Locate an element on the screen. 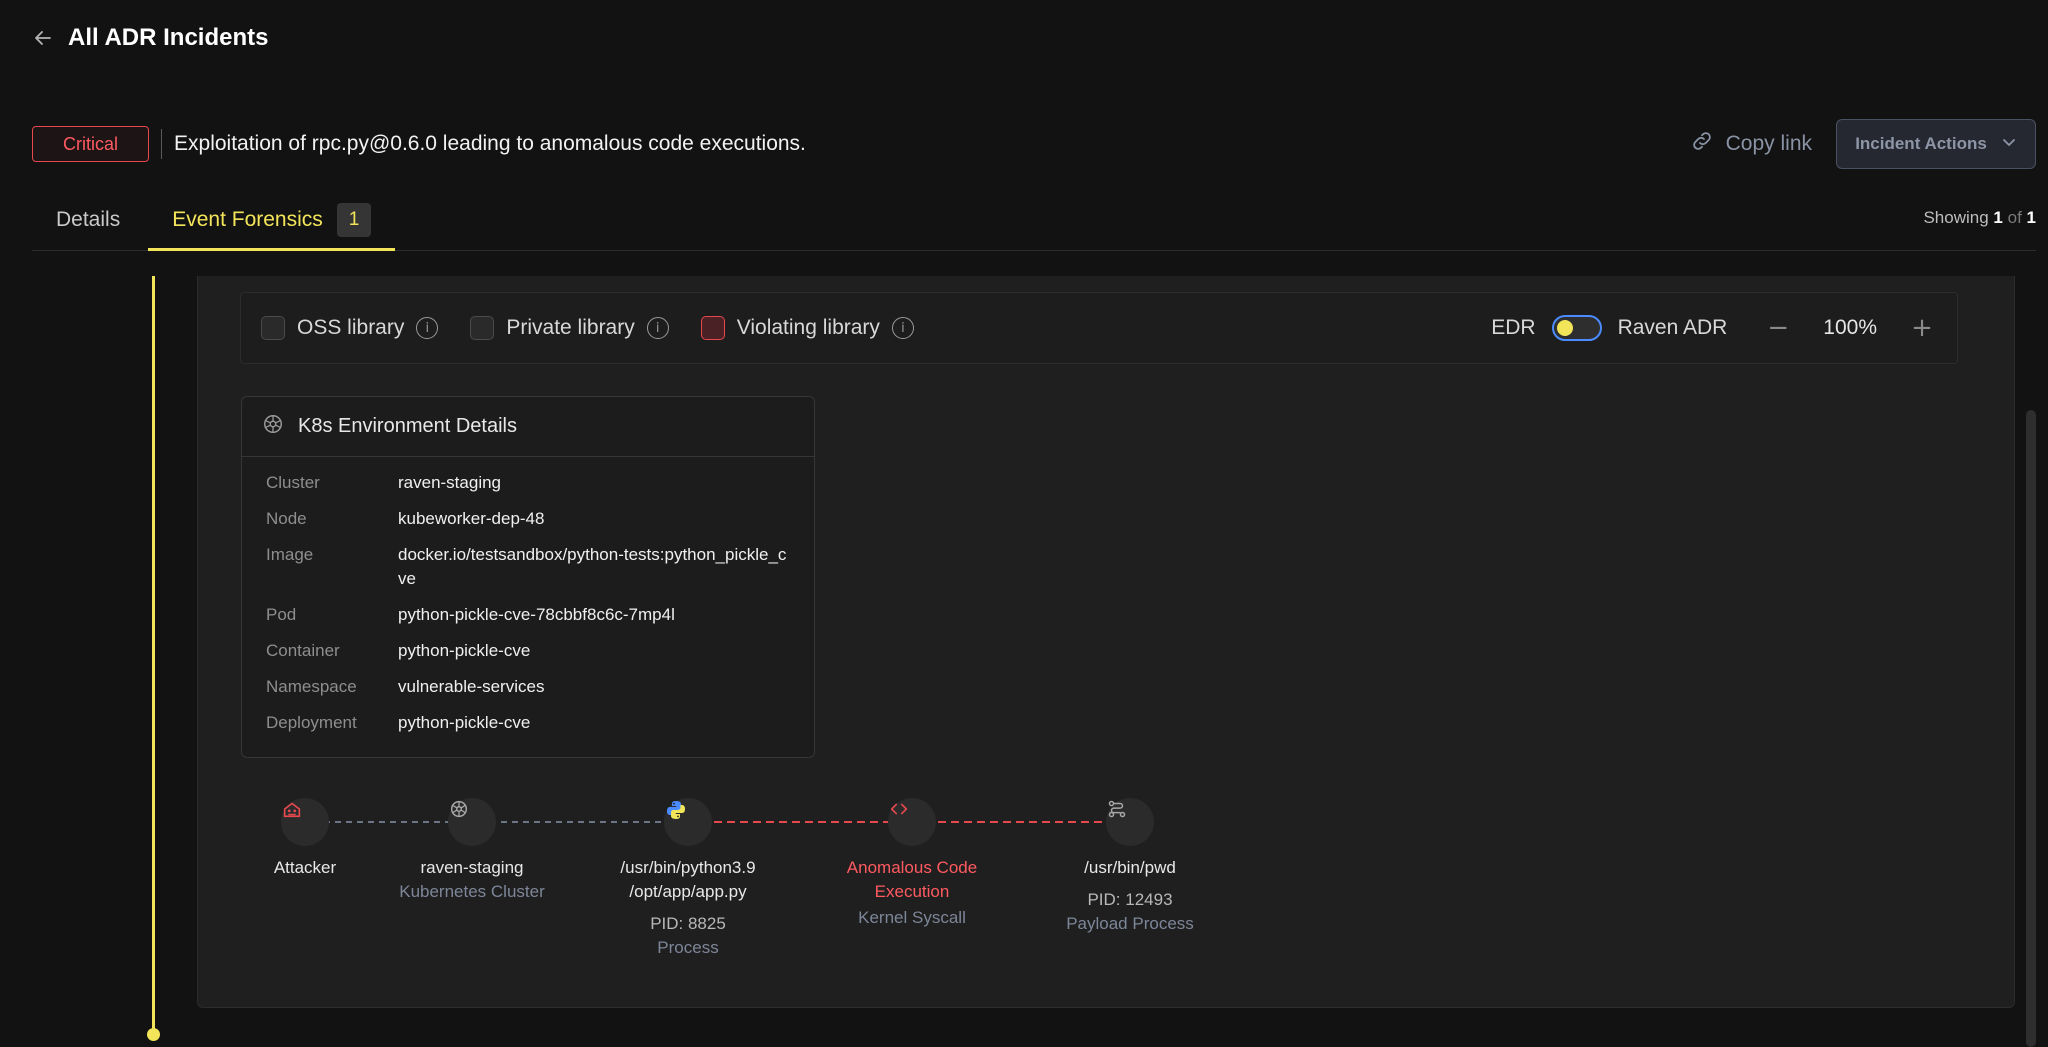 This screenshot has width=2048, height=1047. tab-details: Details is located at coordinates (88, 219).